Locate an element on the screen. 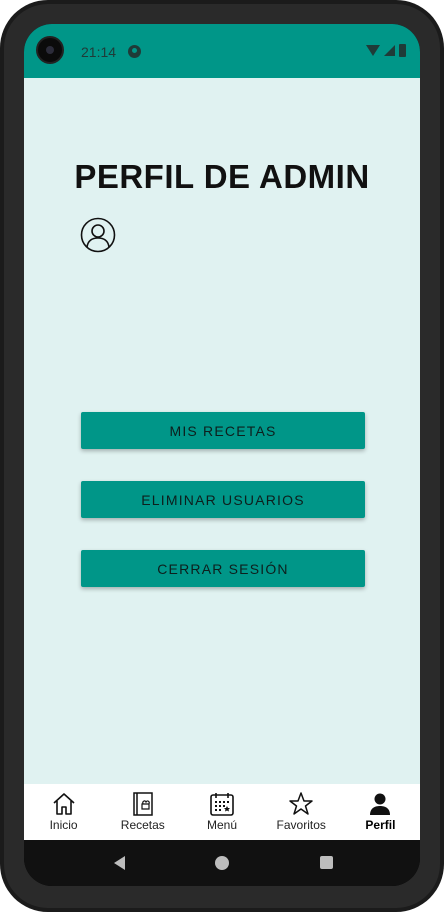  bottom-navigation: Inicio Recetas Menú Favoritos Perfil is located at coordinates (222, 812).